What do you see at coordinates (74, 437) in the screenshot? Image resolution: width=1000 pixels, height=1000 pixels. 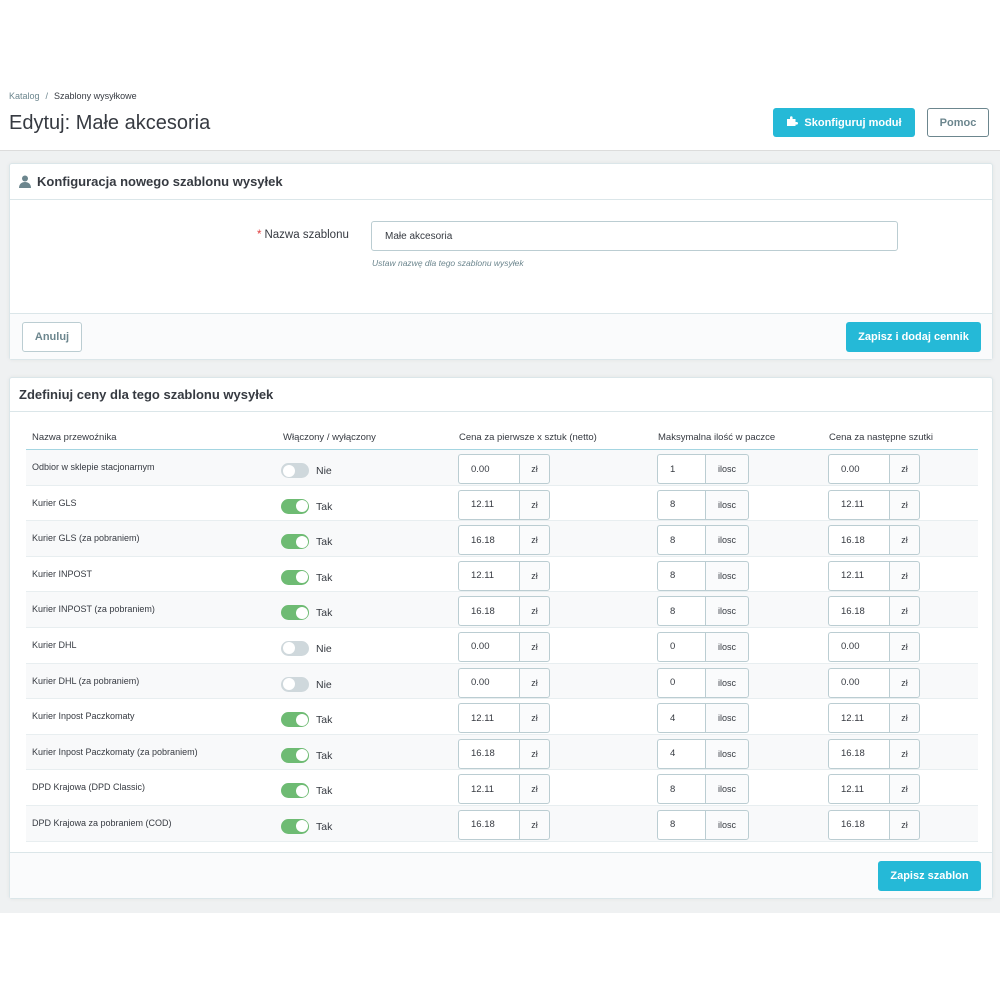 I see `column-header-carrier: Nazwa przewoźnika` at bounding box center [74, 437].